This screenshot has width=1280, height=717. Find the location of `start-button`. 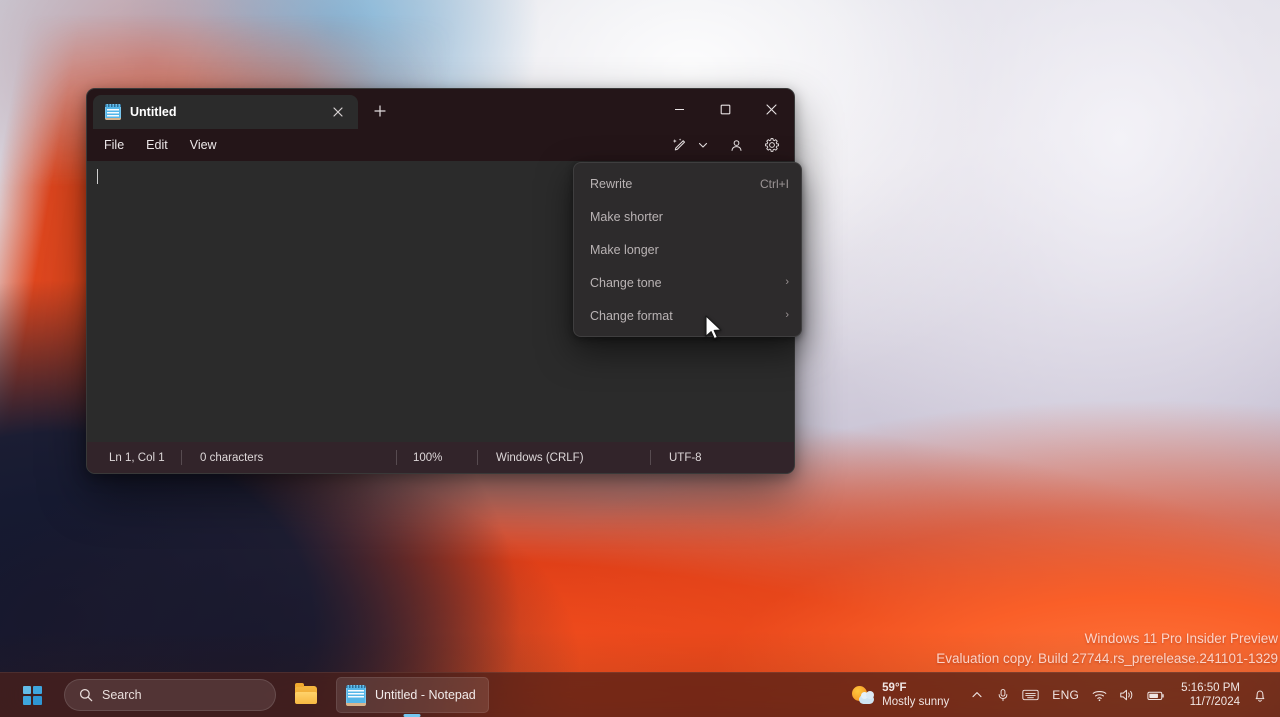

start-button is located at coordinates (32, 695).